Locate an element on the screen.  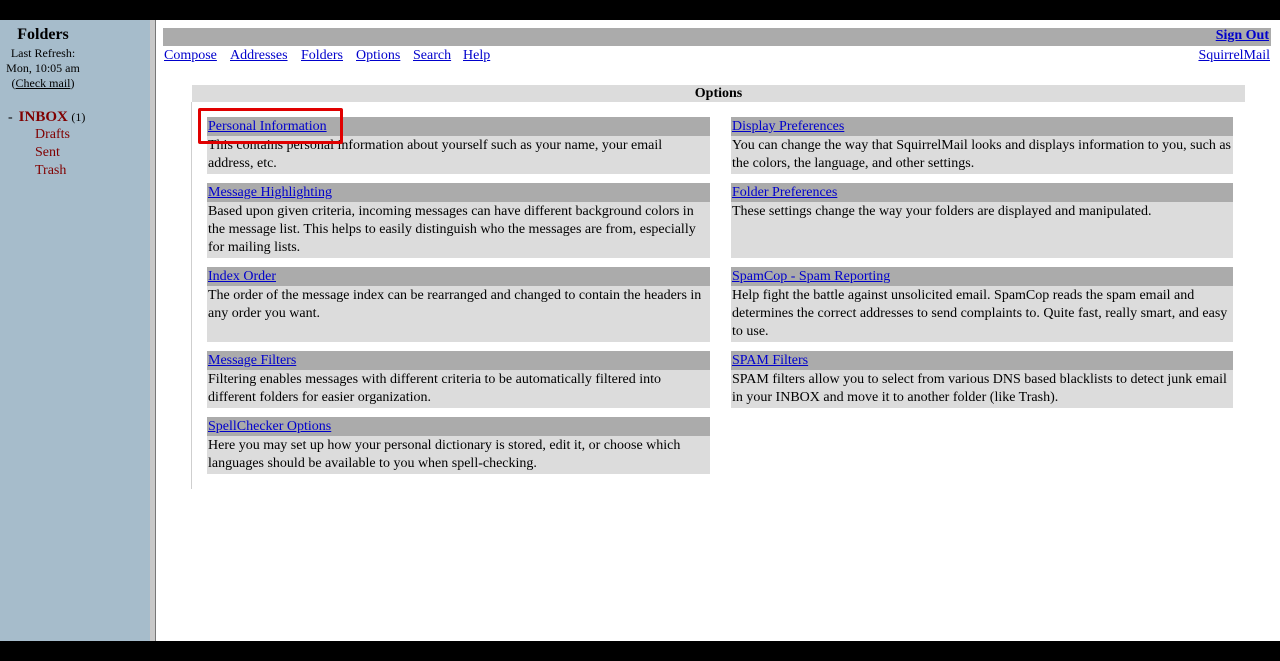
inbox-collapse-toggle: - is located at coordinates (10, 117).